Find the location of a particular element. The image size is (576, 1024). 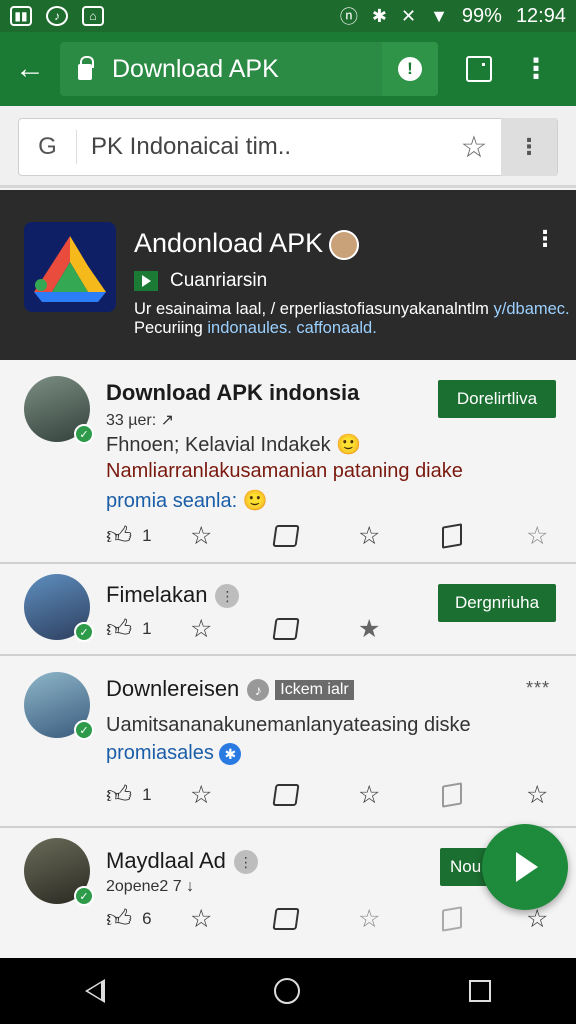

app-logo is located at coordinates (70, 267).